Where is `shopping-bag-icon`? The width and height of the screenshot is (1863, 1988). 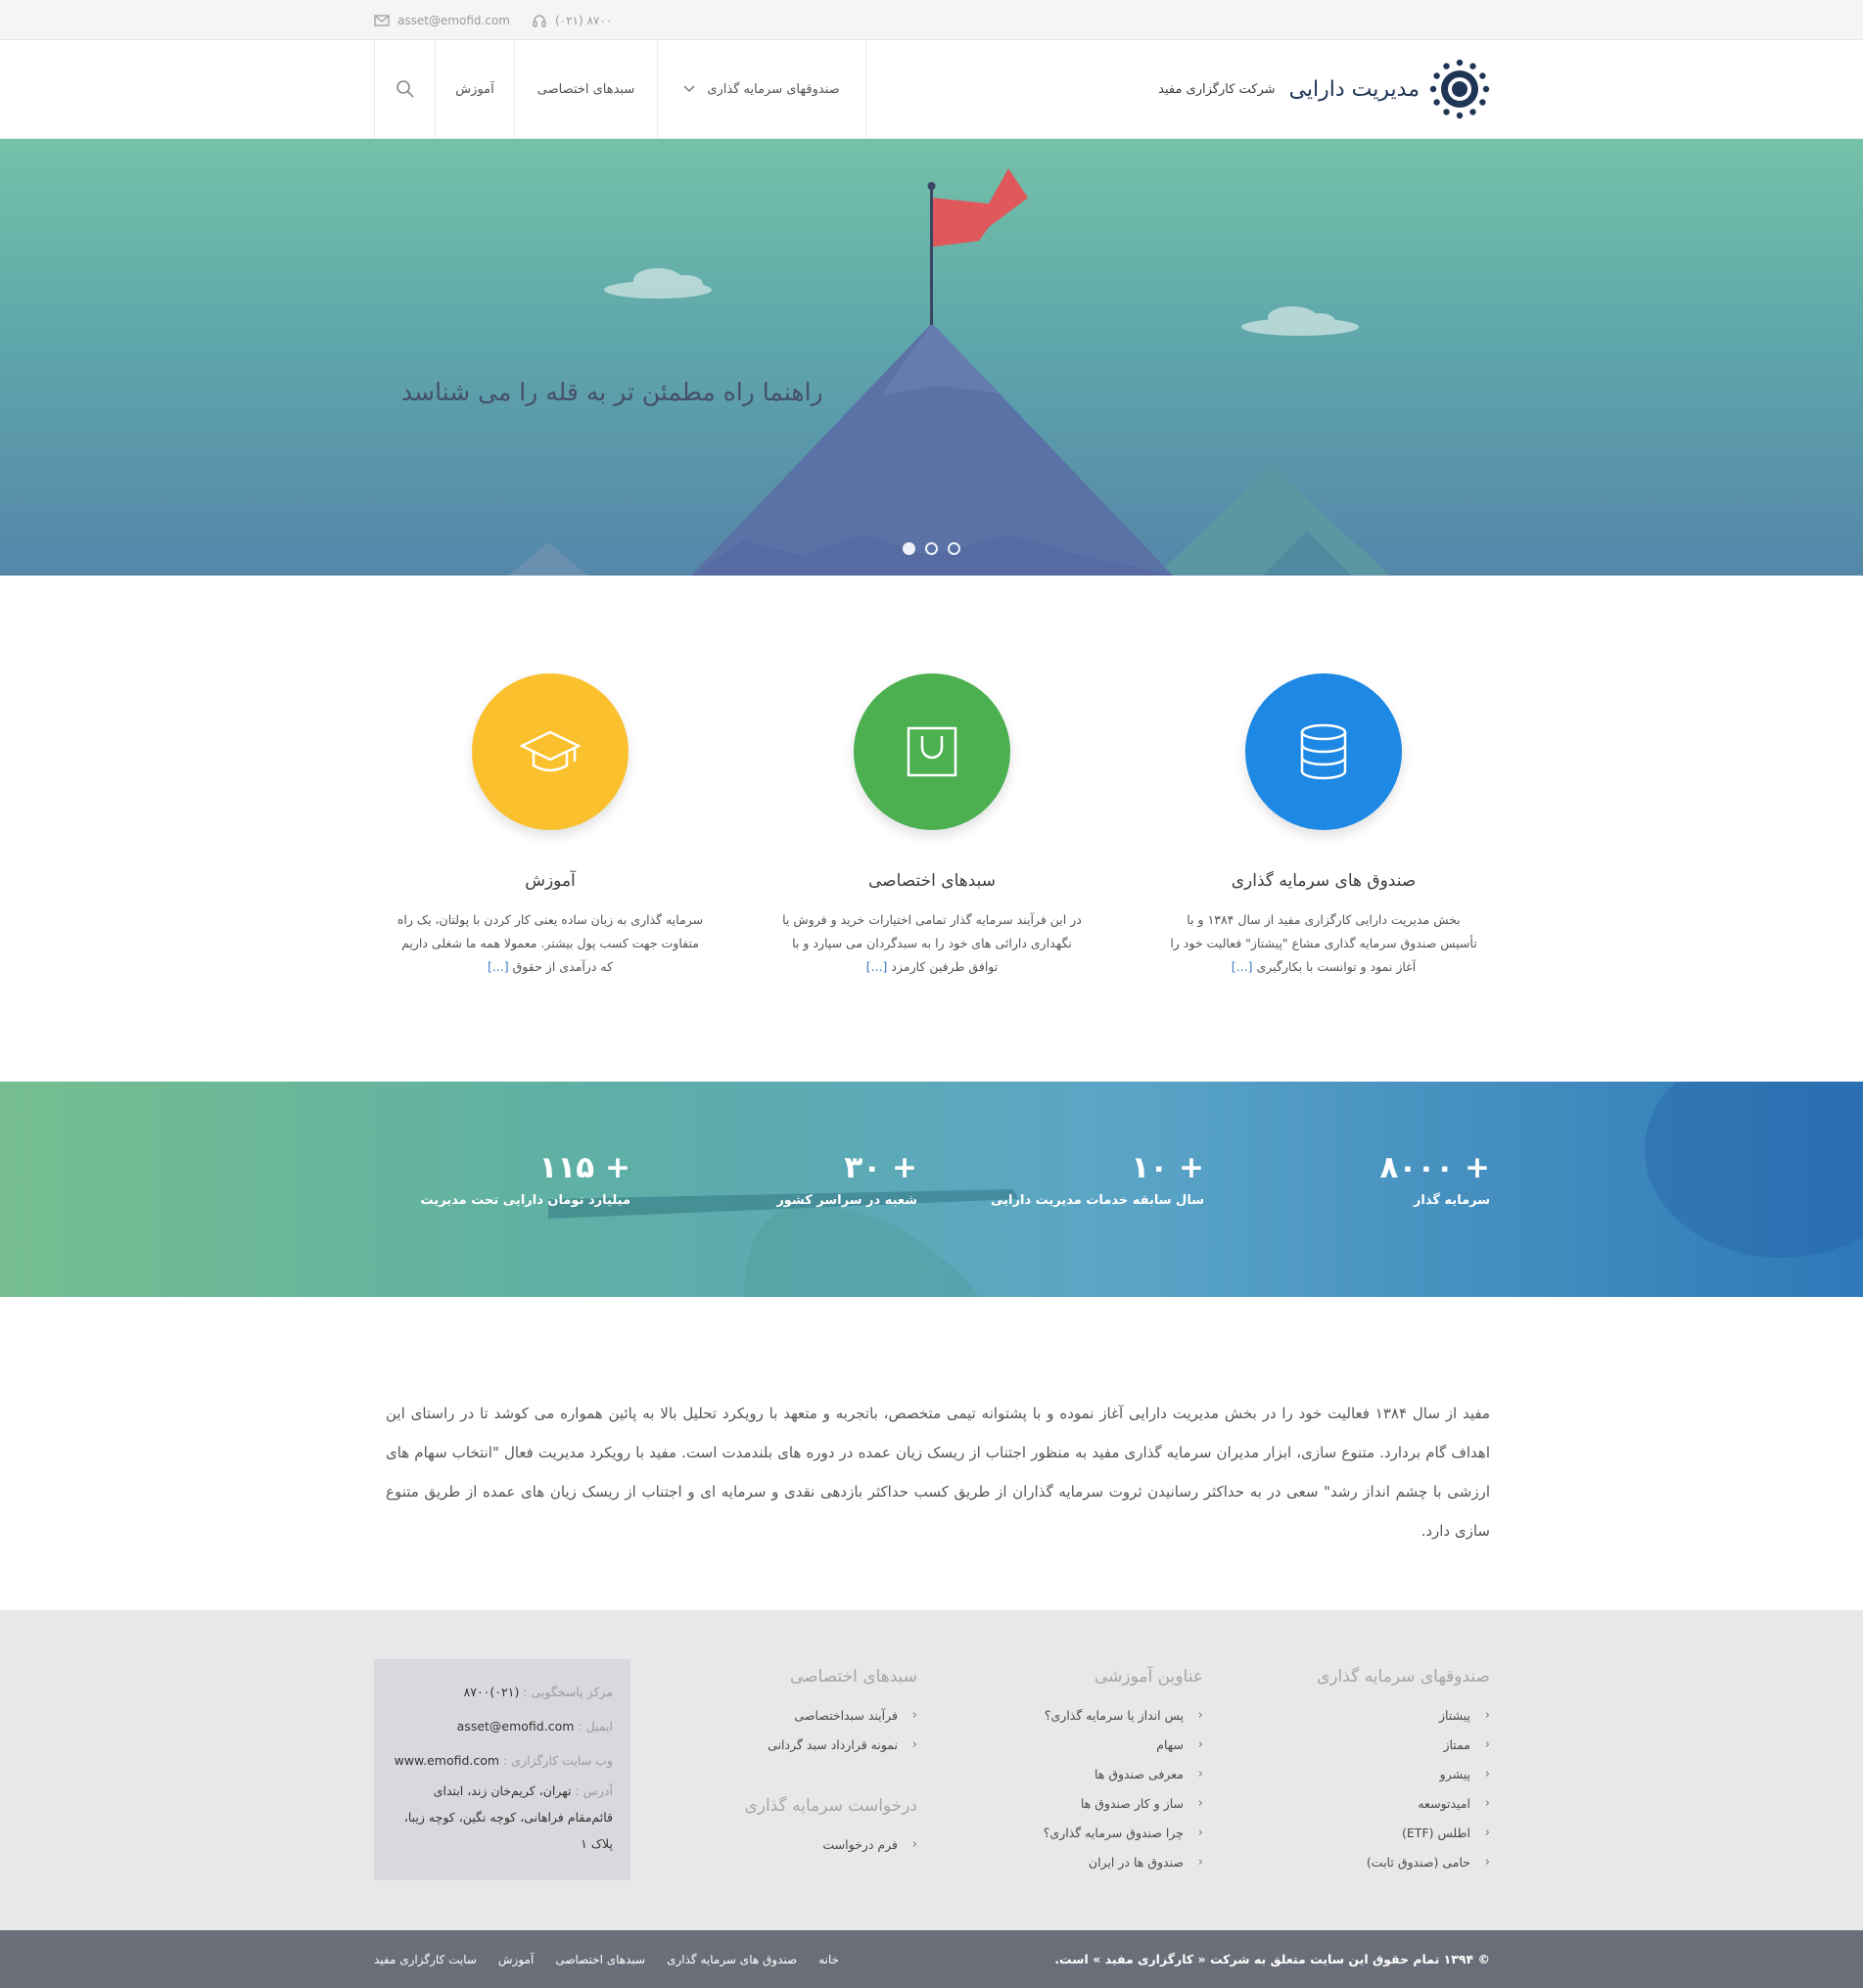
shopping-bag-icon is located at coordinates (932, 751).